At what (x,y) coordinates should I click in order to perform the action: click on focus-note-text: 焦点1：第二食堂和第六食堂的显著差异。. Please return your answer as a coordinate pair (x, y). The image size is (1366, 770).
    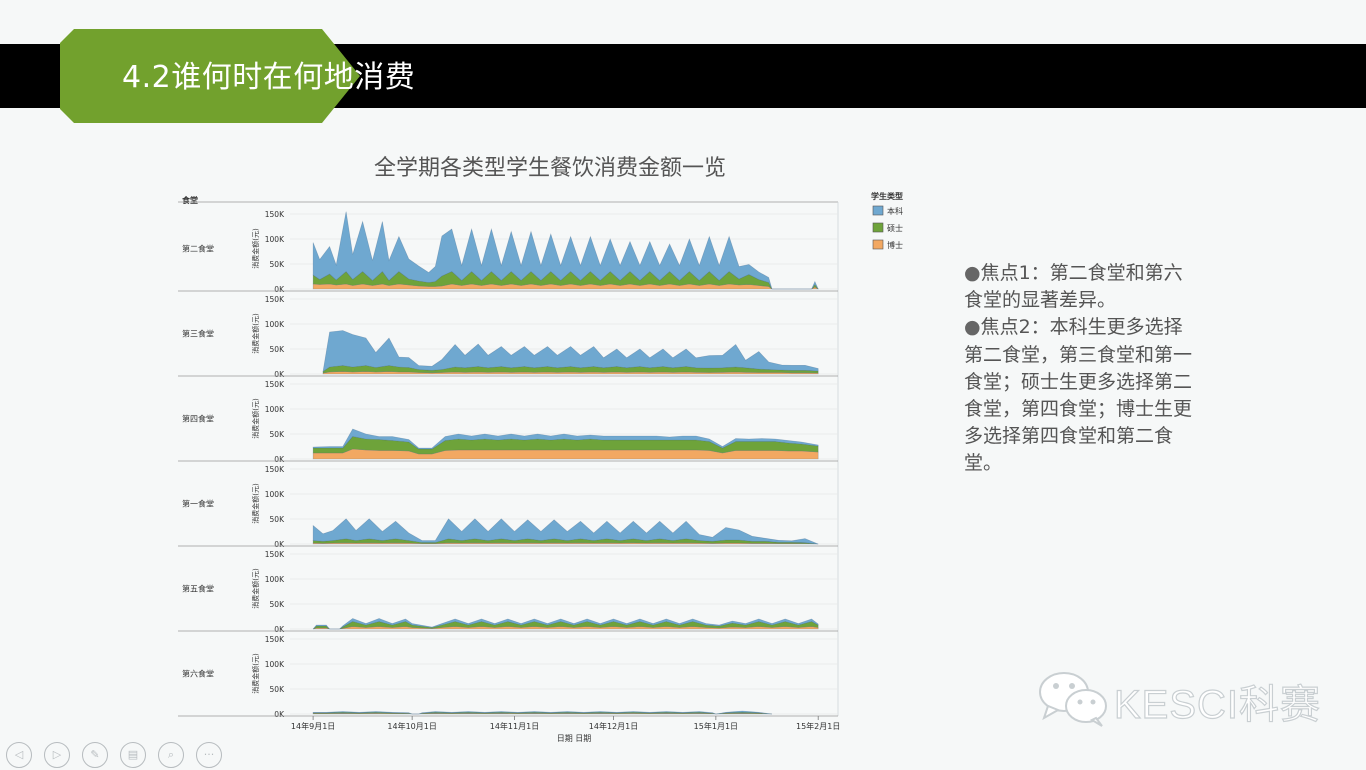
    Looking at the image, I should click on (1073, 287).